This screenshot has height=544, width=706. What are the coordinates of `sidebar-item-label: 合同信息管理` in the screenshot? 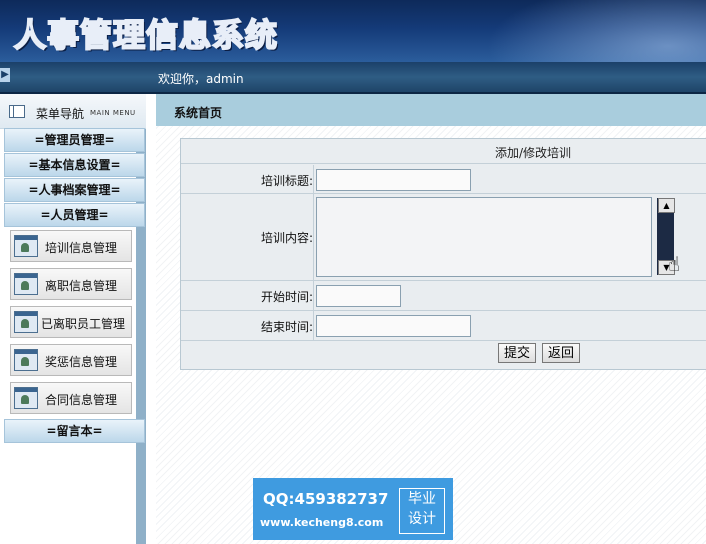 It's located at (81, 400).